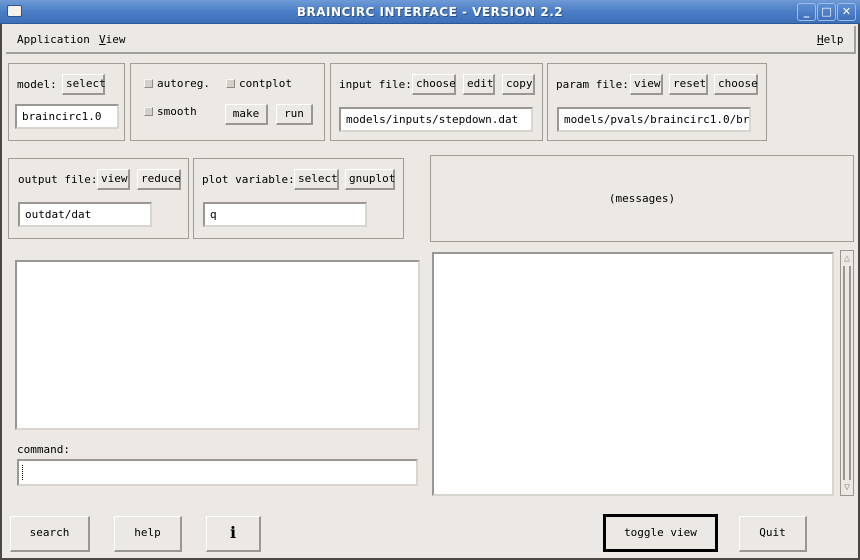  What do you see at coordinates (434, 84) in the screenshot?
I see `input-choose-button: choose` at bounding box center [434, 84].